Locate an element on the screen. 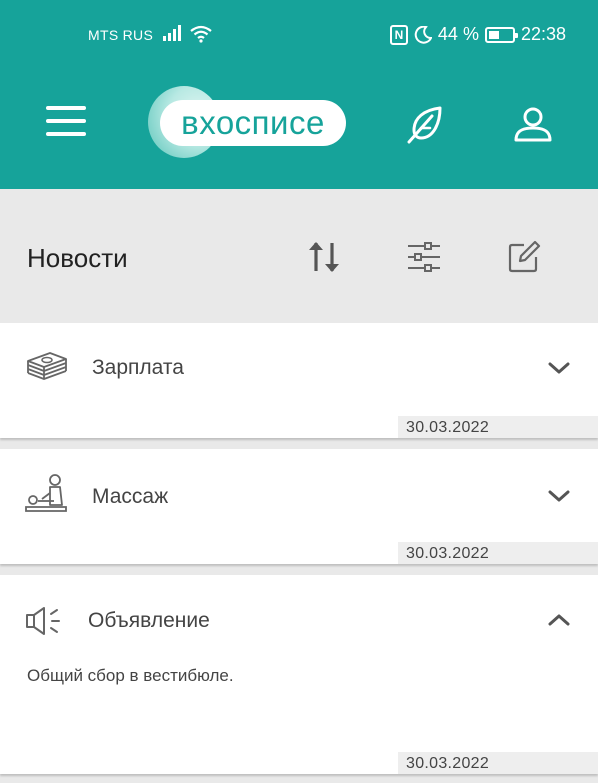 This screenshot has width=598, height=783. money-icon is located at coordinates (47, 366).